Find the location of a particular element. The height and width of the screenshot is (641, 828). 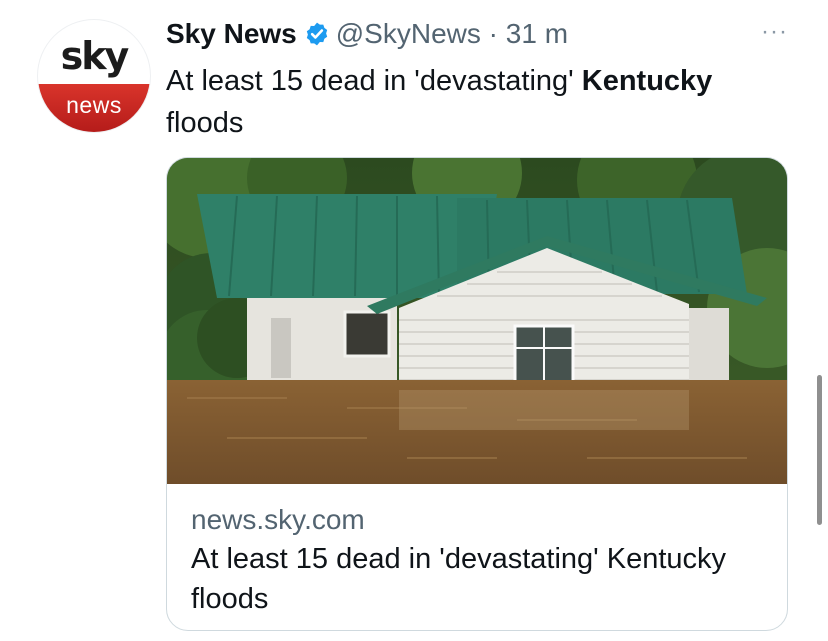

scrollbar is located at coordinates (819, 450).